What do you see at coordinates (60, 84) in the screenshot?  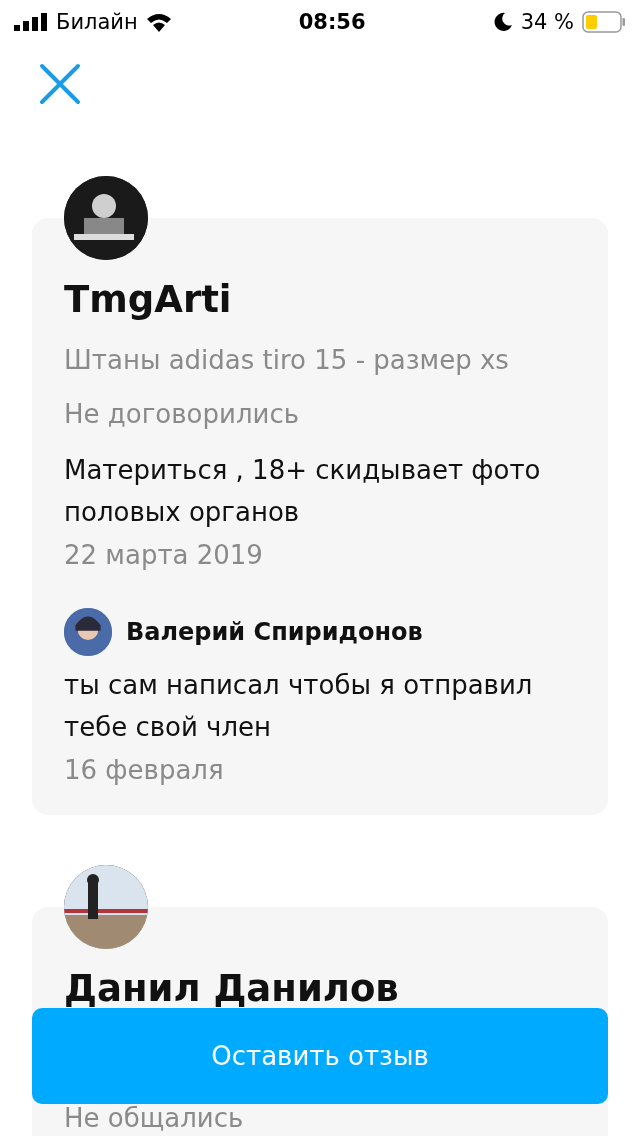 I see `close-button` at bounding box center [60, 84].